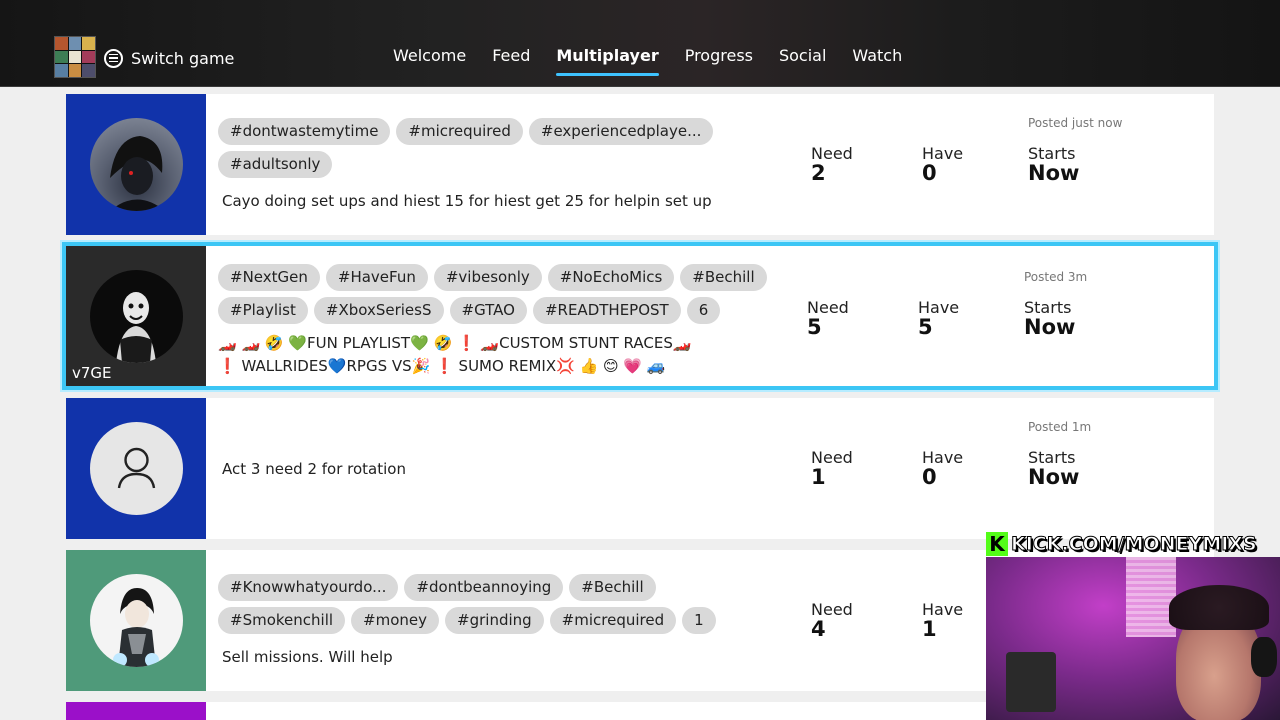 The image size is (1280, 720). What do you see at coordinates (997, 544) in the screenshot?
I see `kick-logo: K` at bounding box center [997, 544].